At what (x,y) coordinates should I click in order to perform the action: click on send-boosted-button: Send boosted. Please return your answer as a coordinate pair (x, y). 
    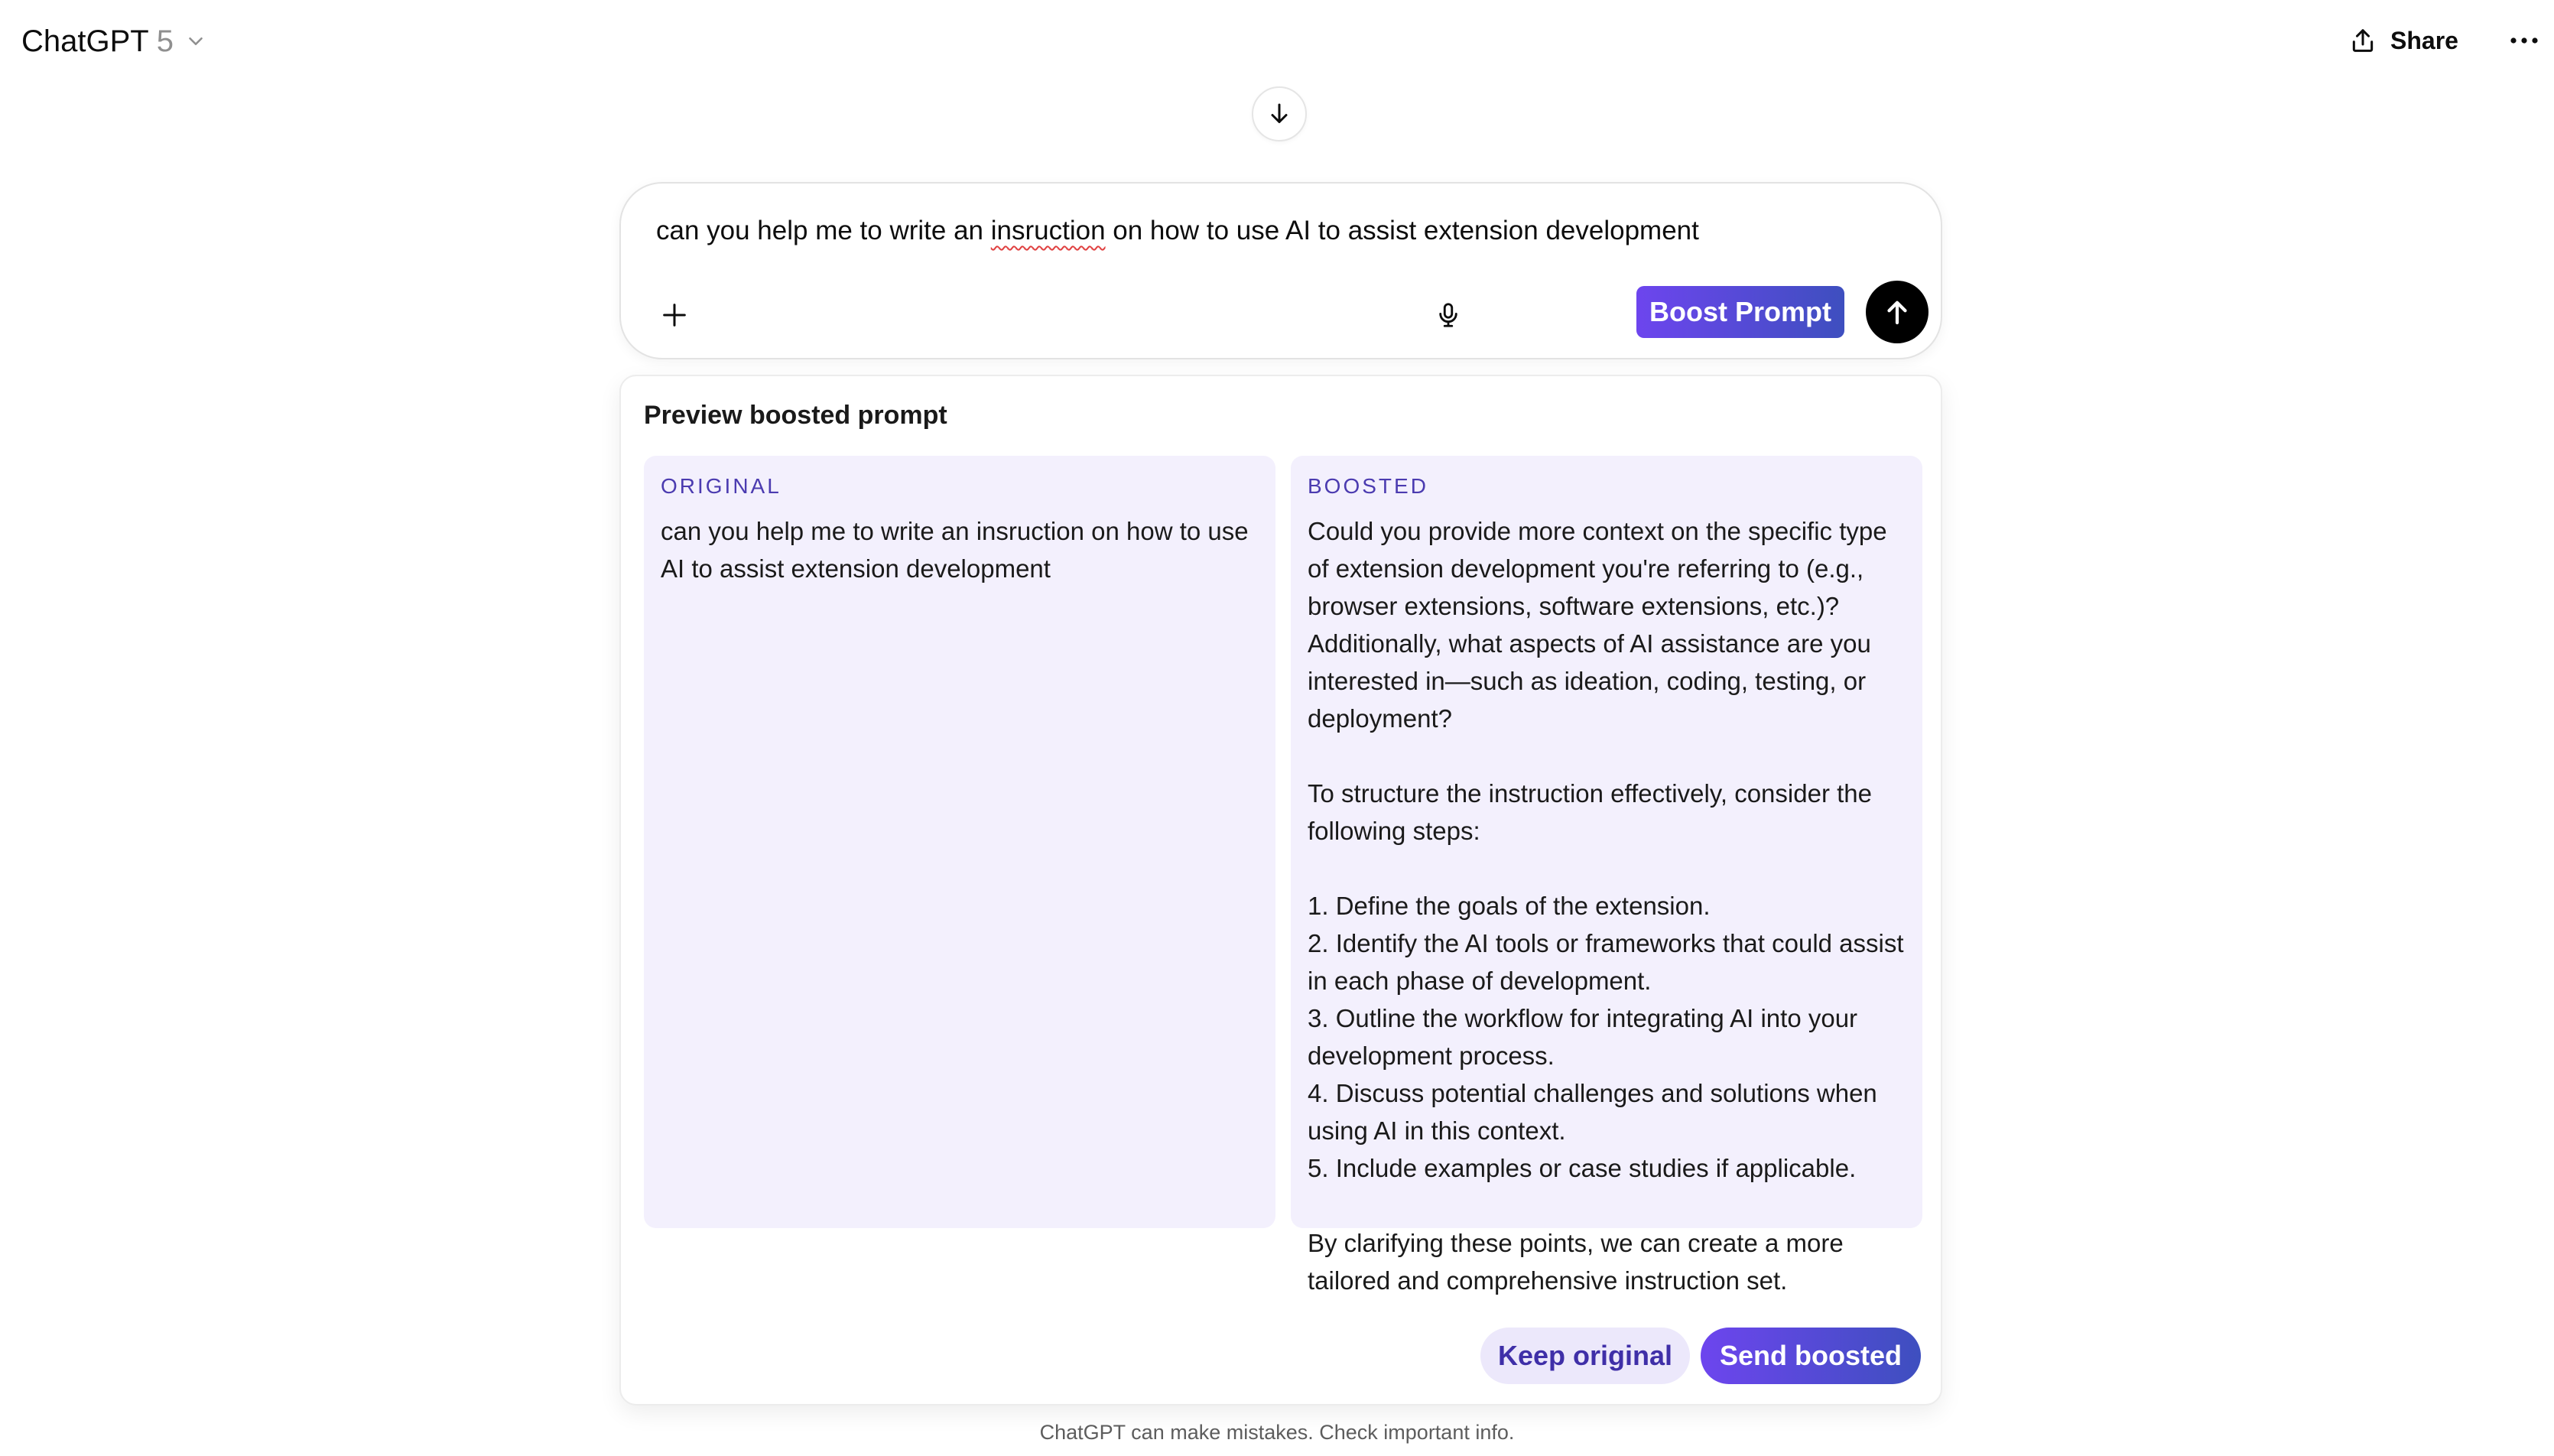
    Looking at the image, I should click on (1811, 1356).